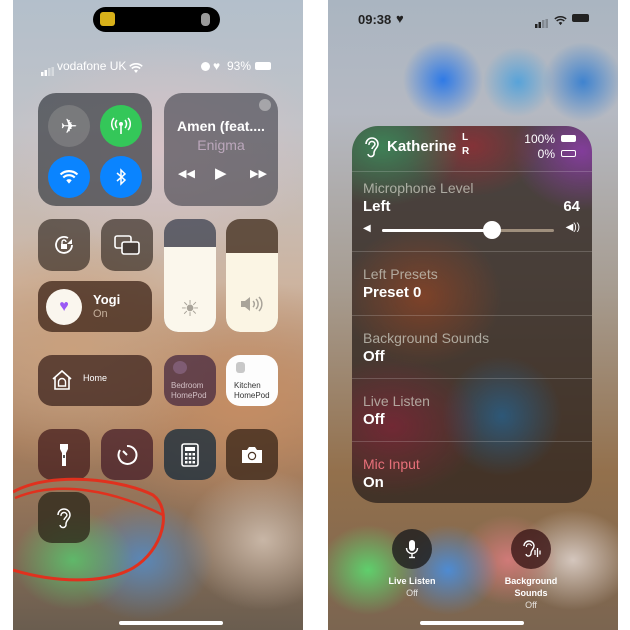 This screenshot has width=630, height=630. What do you see at coordinates (492, 230) in the screenshot?
I see `slider-thumb` at bounding box center [492, 230].